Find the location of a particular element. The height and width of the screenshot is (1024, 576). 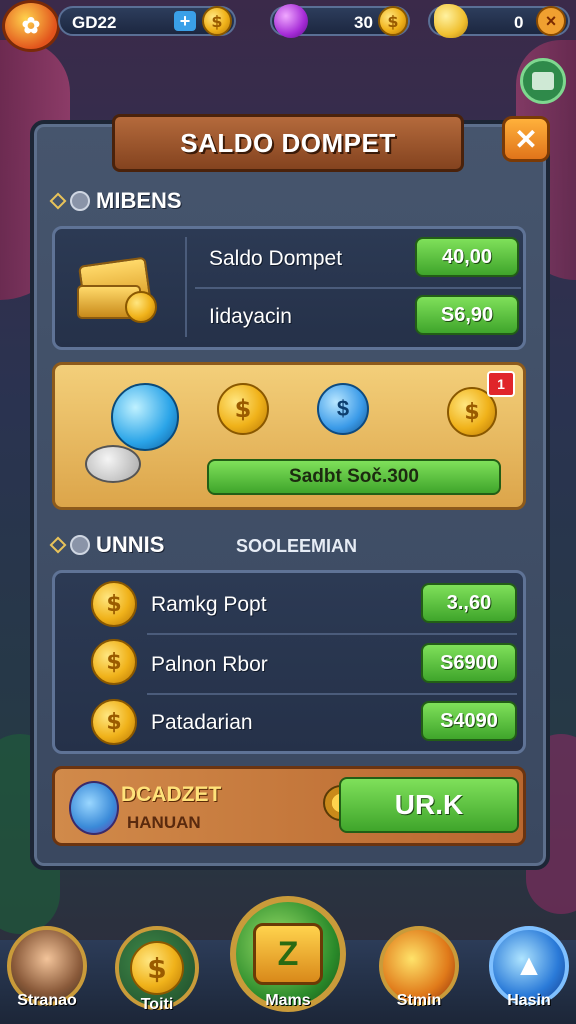

section-2-header: UNNIS is located at coordinates (107, 545).